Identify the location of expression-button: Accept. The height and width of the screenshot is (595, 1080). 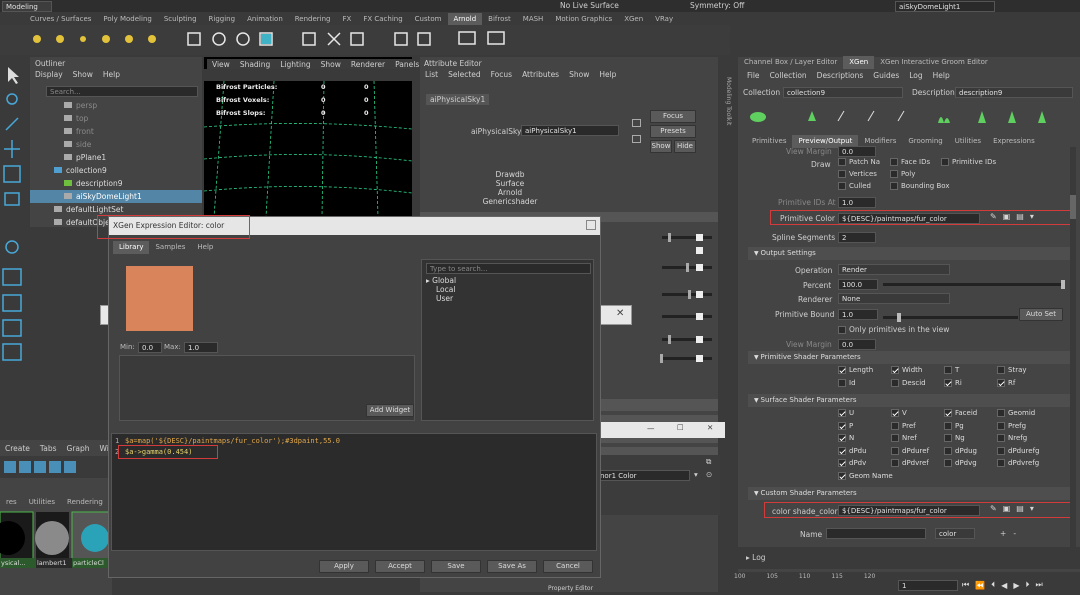
(400, 566).